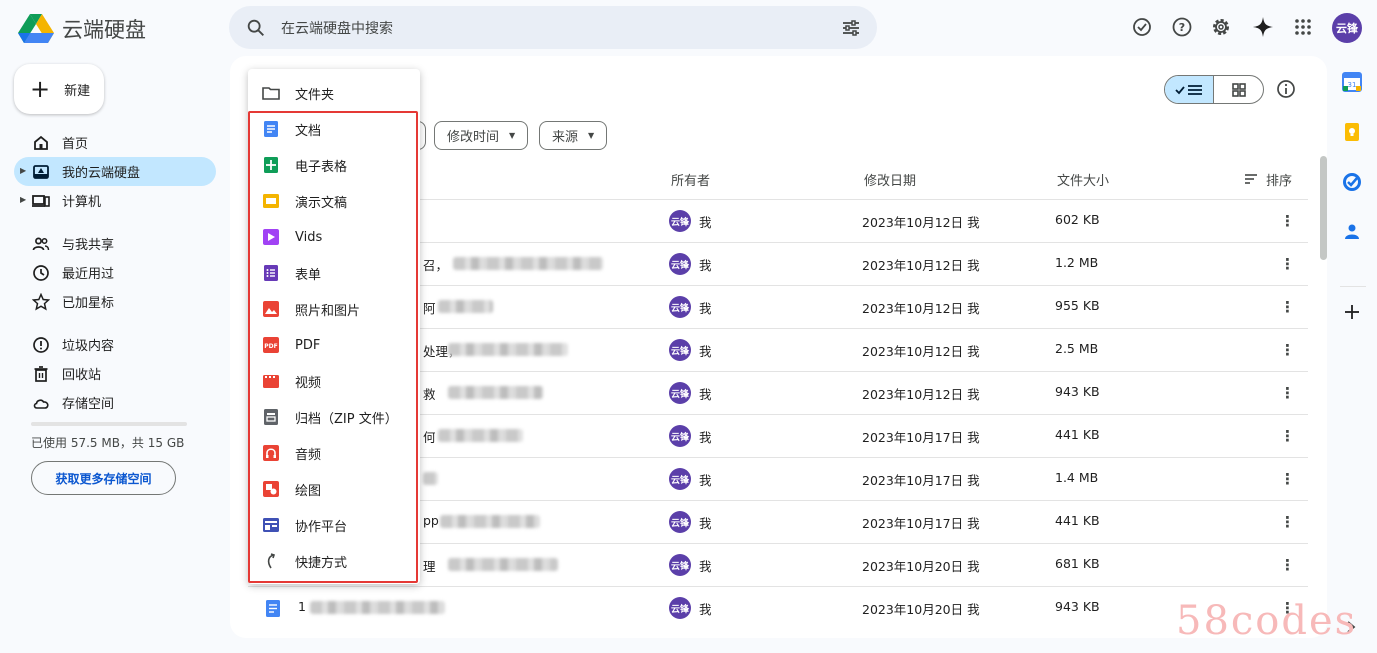  Describe the element at coordinates (88, 274) in the screenshot. I see `sidebar-item-label: 最近用过` at that location.